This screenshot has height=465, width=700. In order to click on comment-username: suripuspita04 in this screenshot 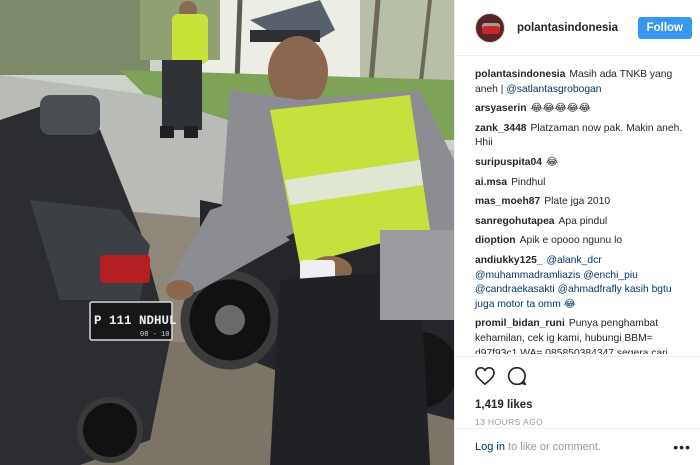, I will do `click(508, 162)`.